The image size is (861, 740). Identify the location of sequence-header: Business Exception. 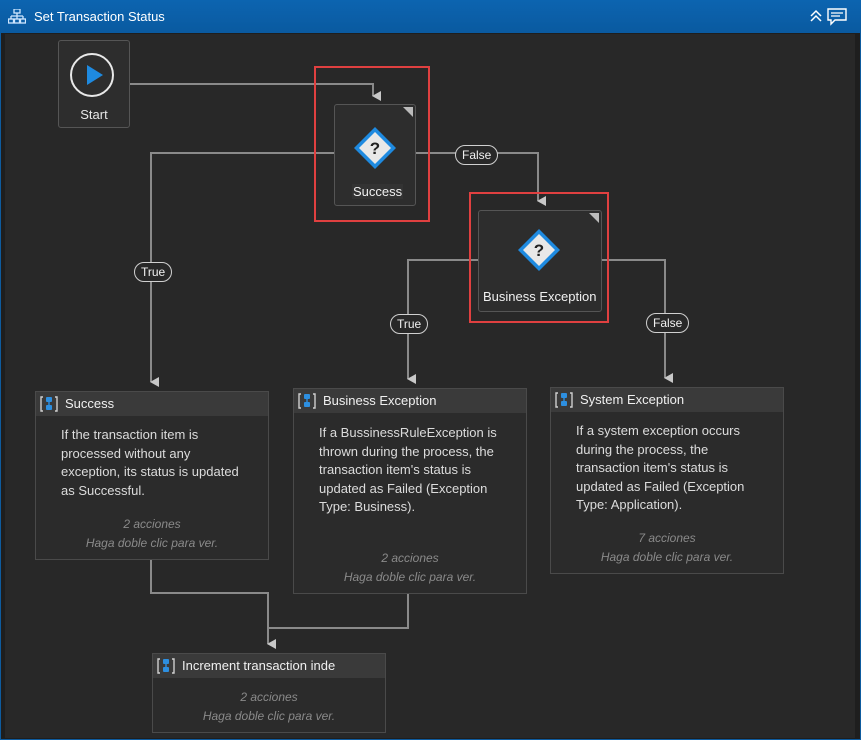
(410, 401).